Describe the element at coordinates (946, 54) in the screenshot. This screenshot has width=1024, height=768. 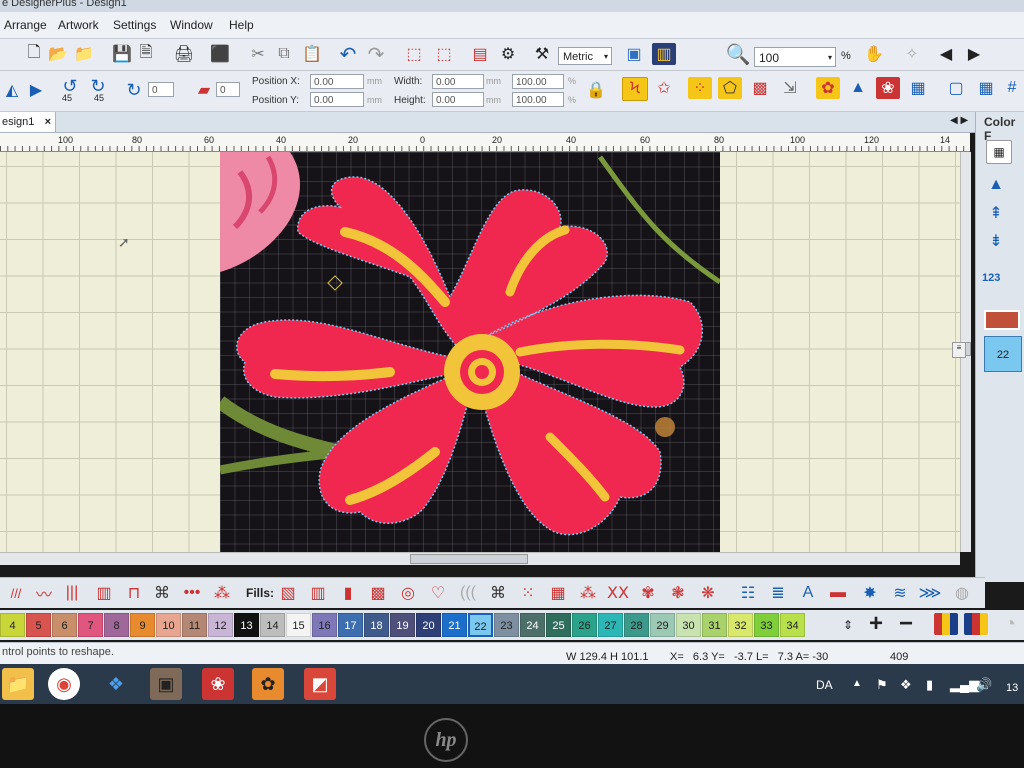
I see `prev-arrow-icon: ◀` at that location.